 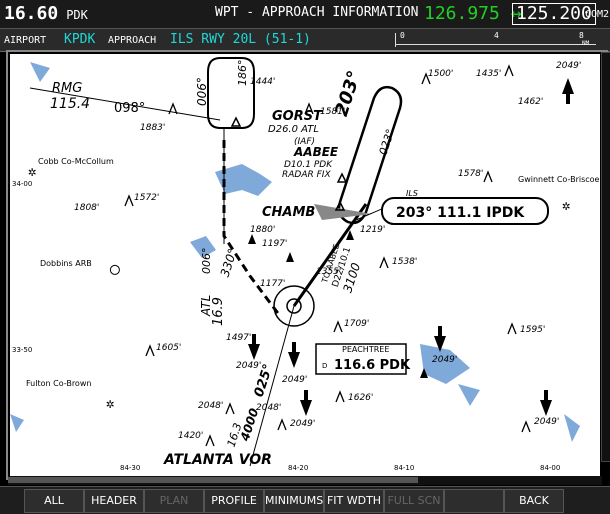 I want to click on approach-label: APPROACH, so click(x=132, y=40).